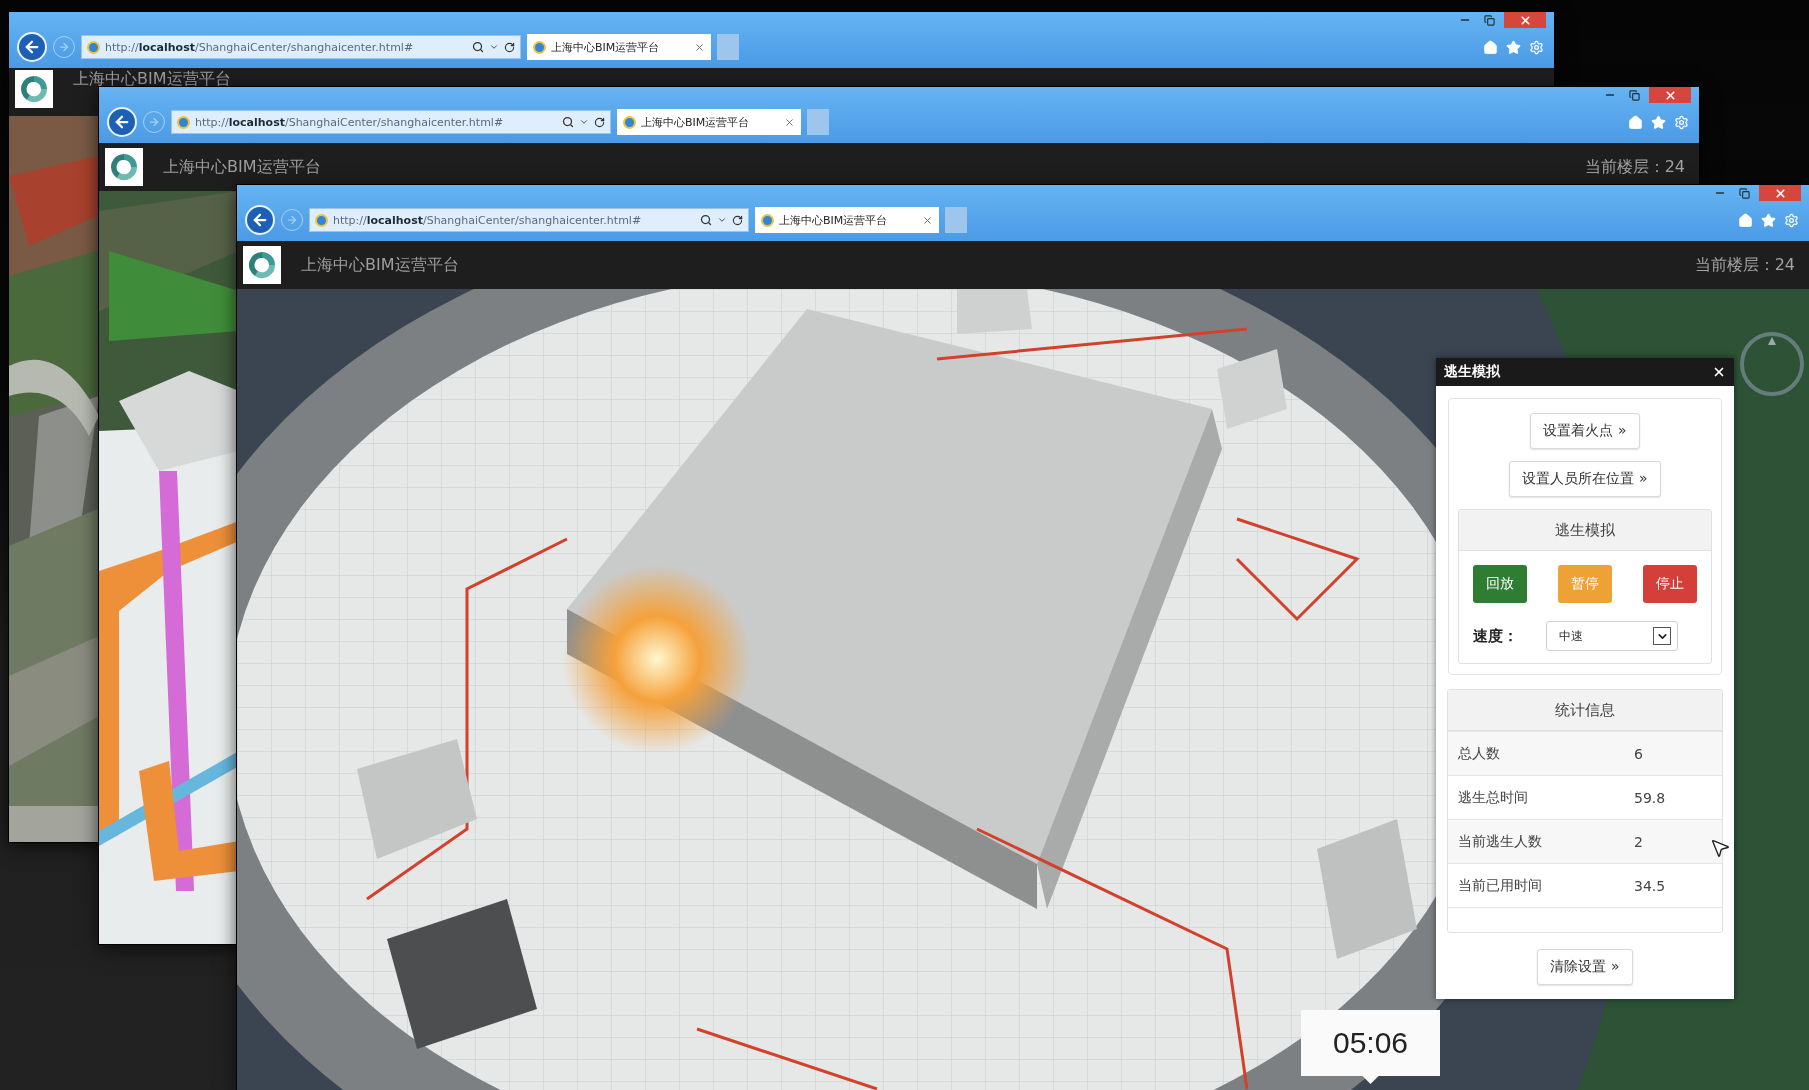 This screenshot has width=1809, height=1090. What do you see at coordinates (1479, 753) in the screenshot?
I see `stat-label: 总人数` at bounding box center [1479, 753].